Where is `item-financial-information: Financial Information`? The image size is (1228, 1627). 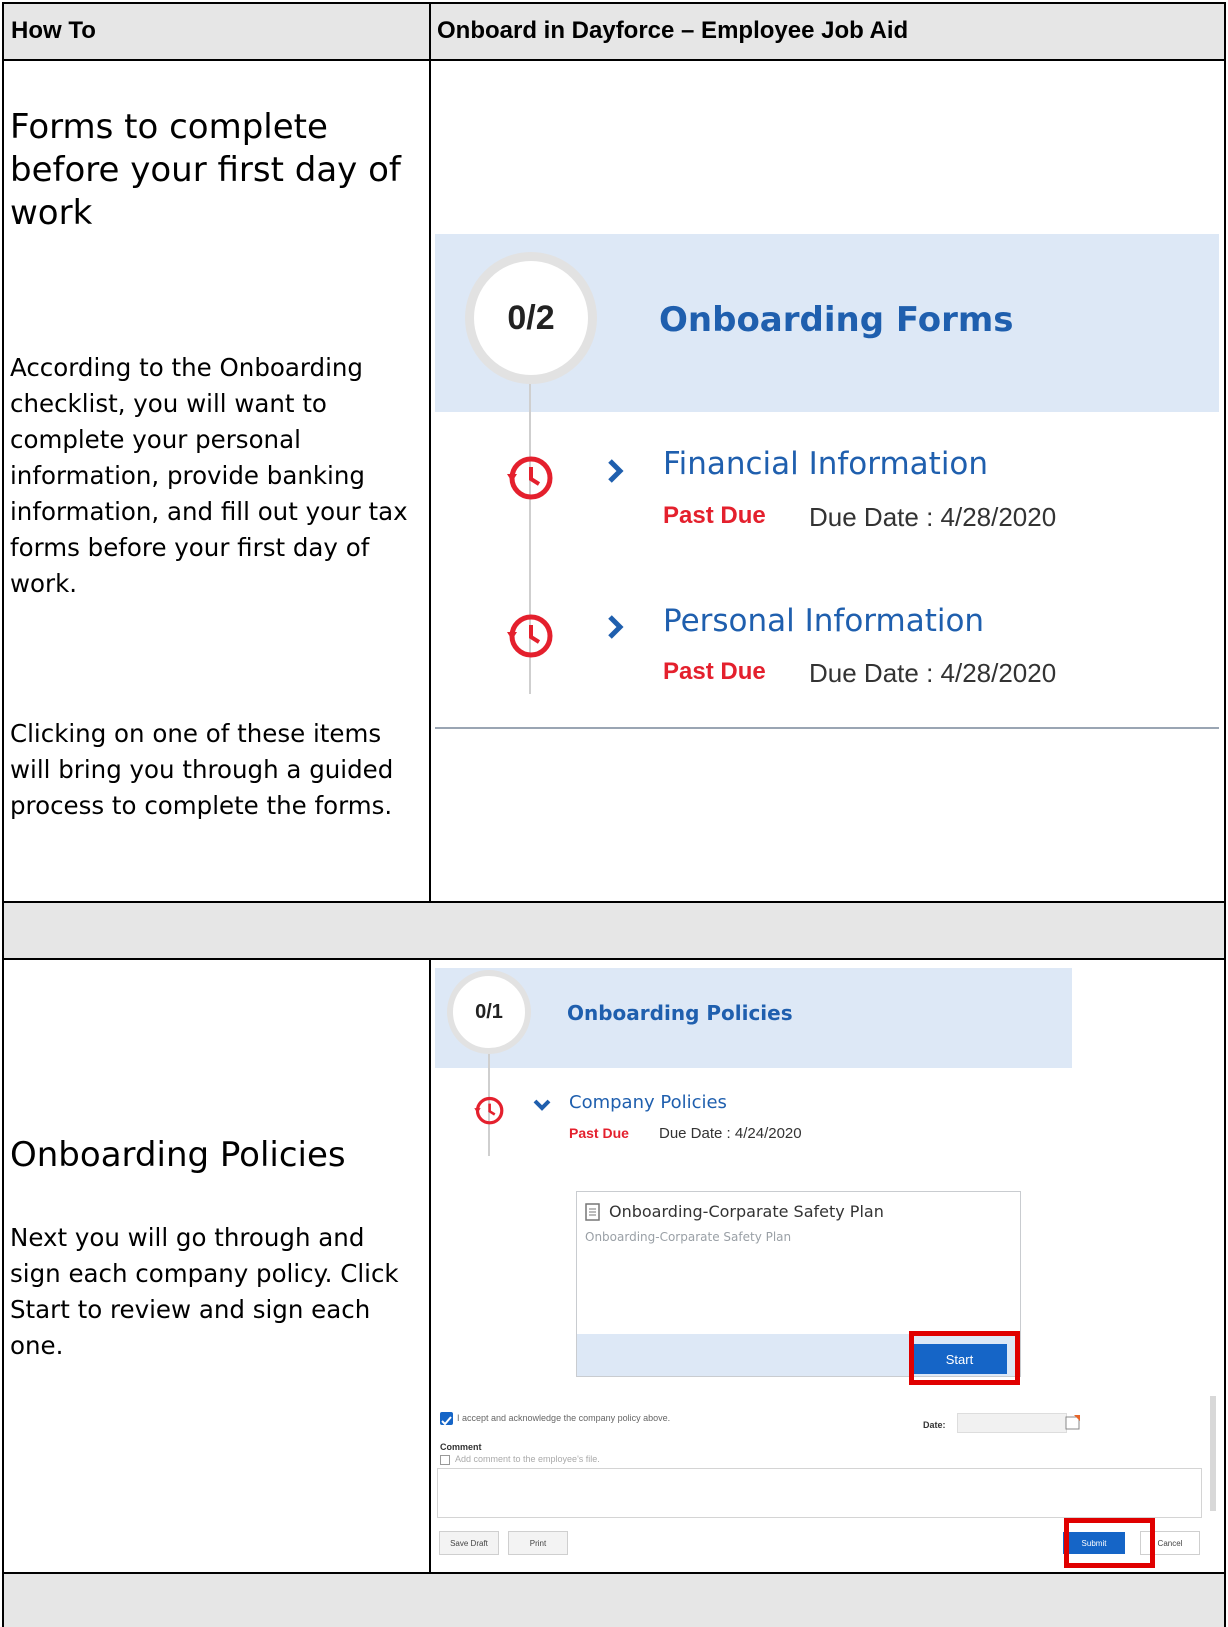 item-financial-information: Financial Information is located at coordinates (825, 464).